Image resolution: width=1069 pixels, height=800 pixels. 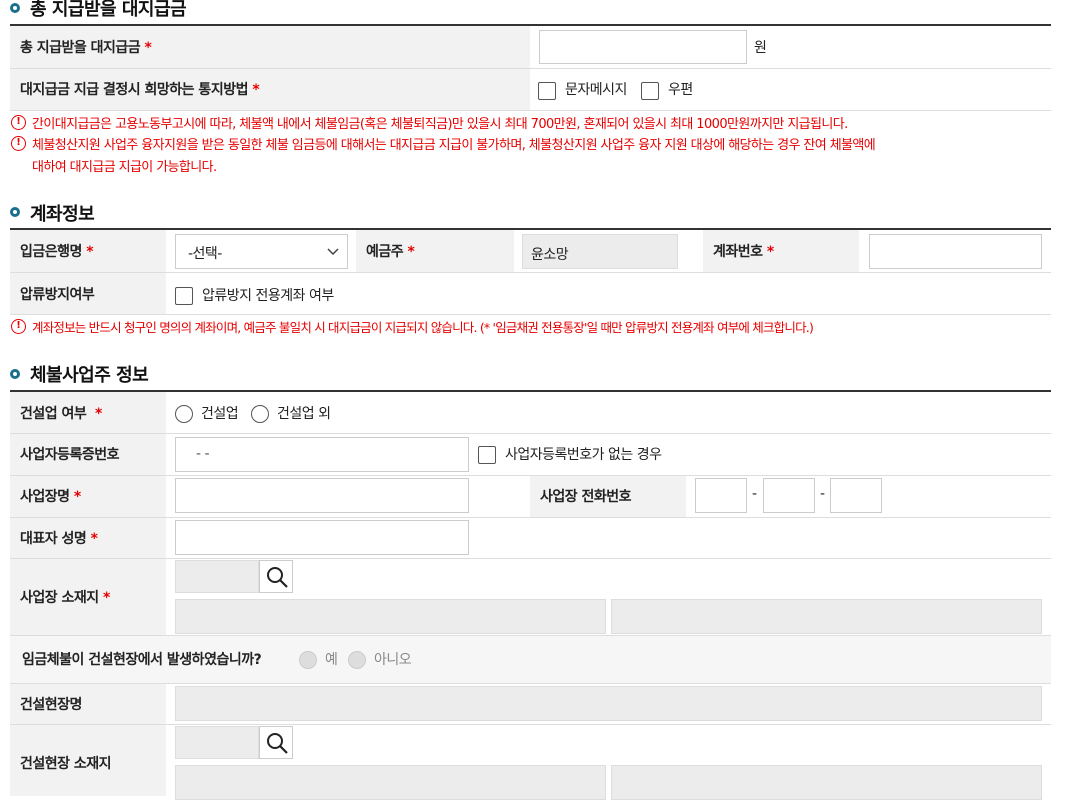 What do you see at coordinates (322, 537) in the screenshot?
I see `ceo-input` at bounding box center [322, 537].